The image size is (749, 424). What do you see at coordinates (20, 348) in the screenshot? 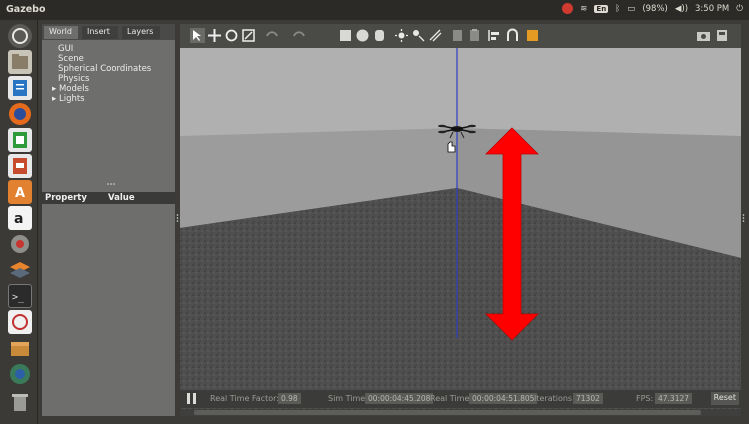
I see `box-icon` at bounding box center [20, 348].